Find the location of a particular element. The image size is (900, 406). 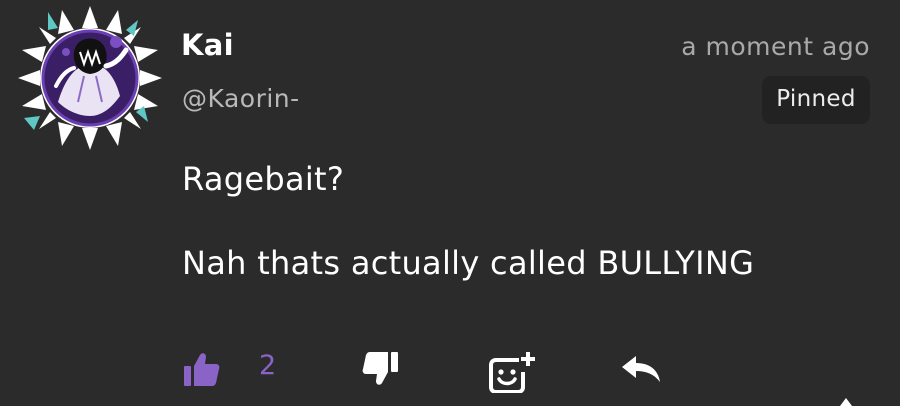

author-handle: @Kaorin- is located at coordinates (241, 98).